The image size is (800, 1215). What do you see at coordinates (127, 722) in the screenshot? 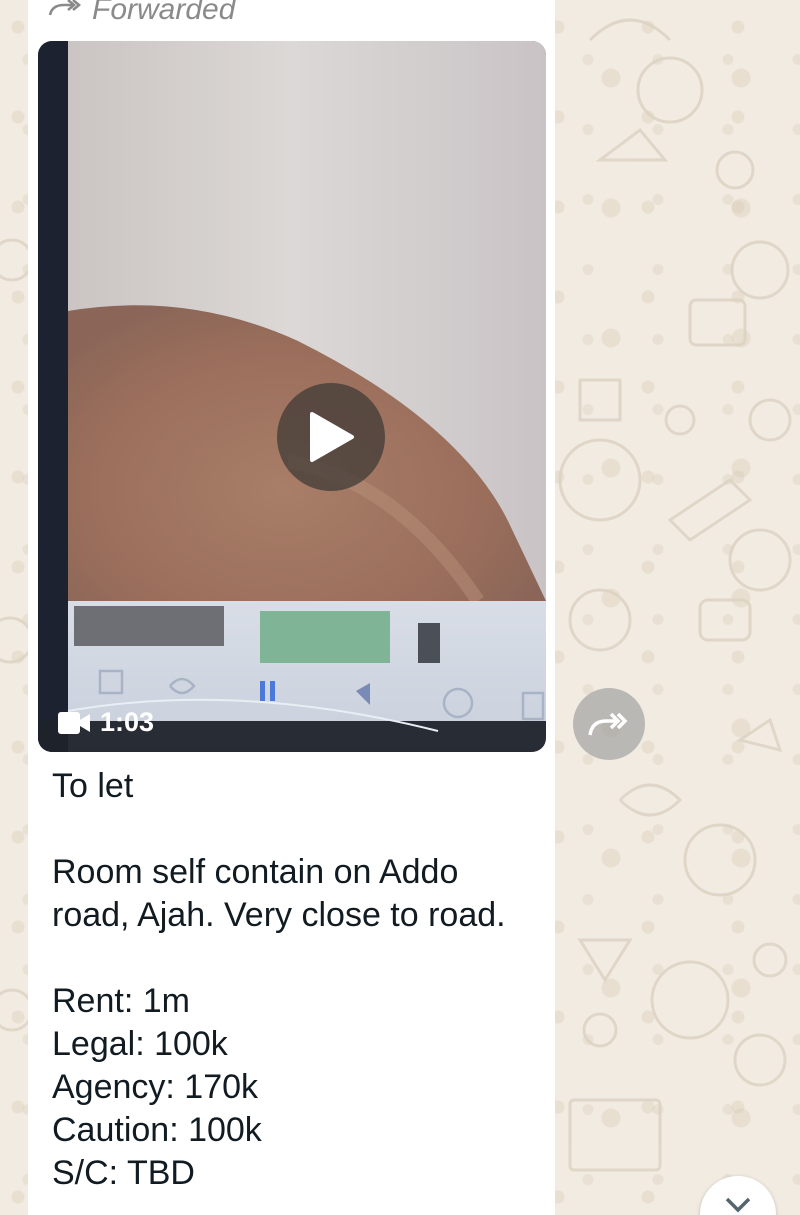
I see `duration-text: 1:03` at bounding box center [127, 722].